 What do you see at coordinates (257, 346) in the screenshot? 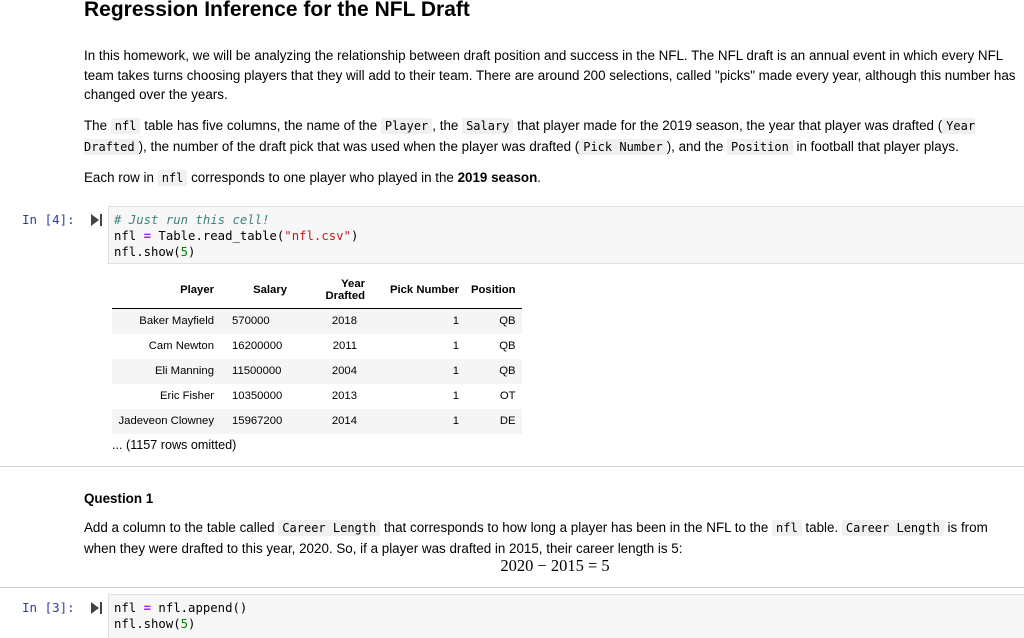
I see `cell-salary: 16200000` at bounding box center [257, 346].